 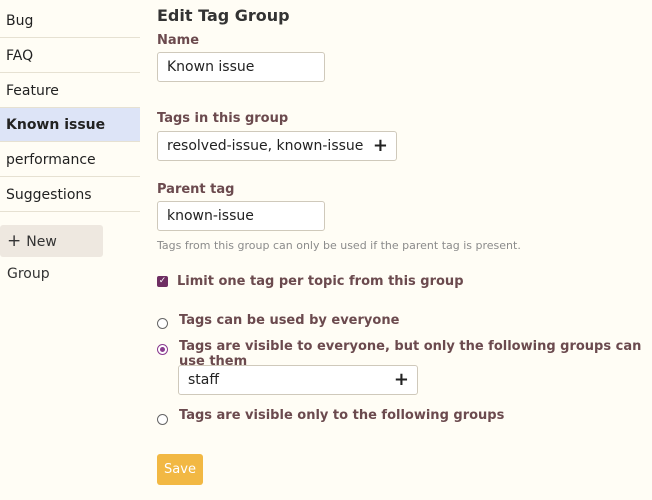 I want to click on parent-tag-value: known-issue, so click(x=210, y=216).